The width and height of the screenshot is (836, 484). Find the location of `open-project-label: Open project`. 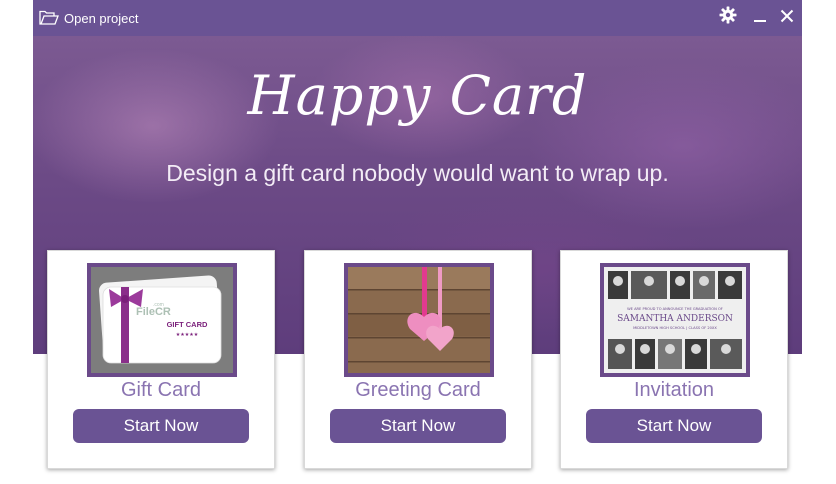

open-project-label: Open project is located at coordinates (101, 18).